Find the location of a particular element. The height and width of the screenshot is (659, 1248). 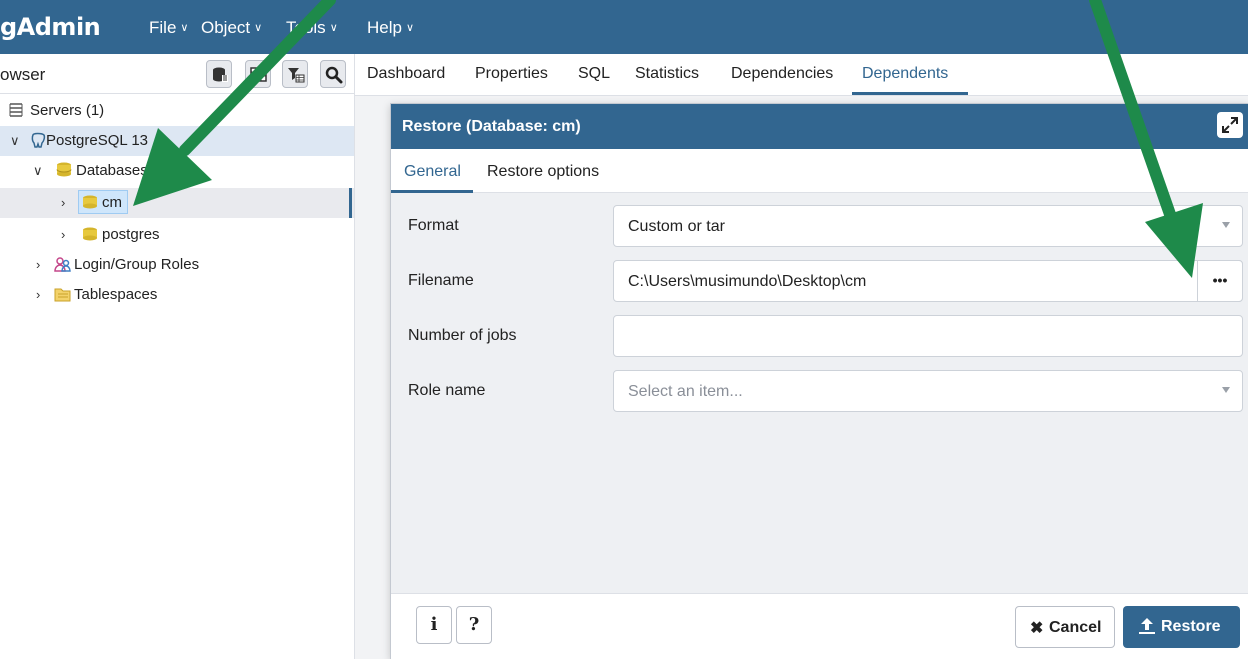

info-button: i is located at coordinates (434, 625).